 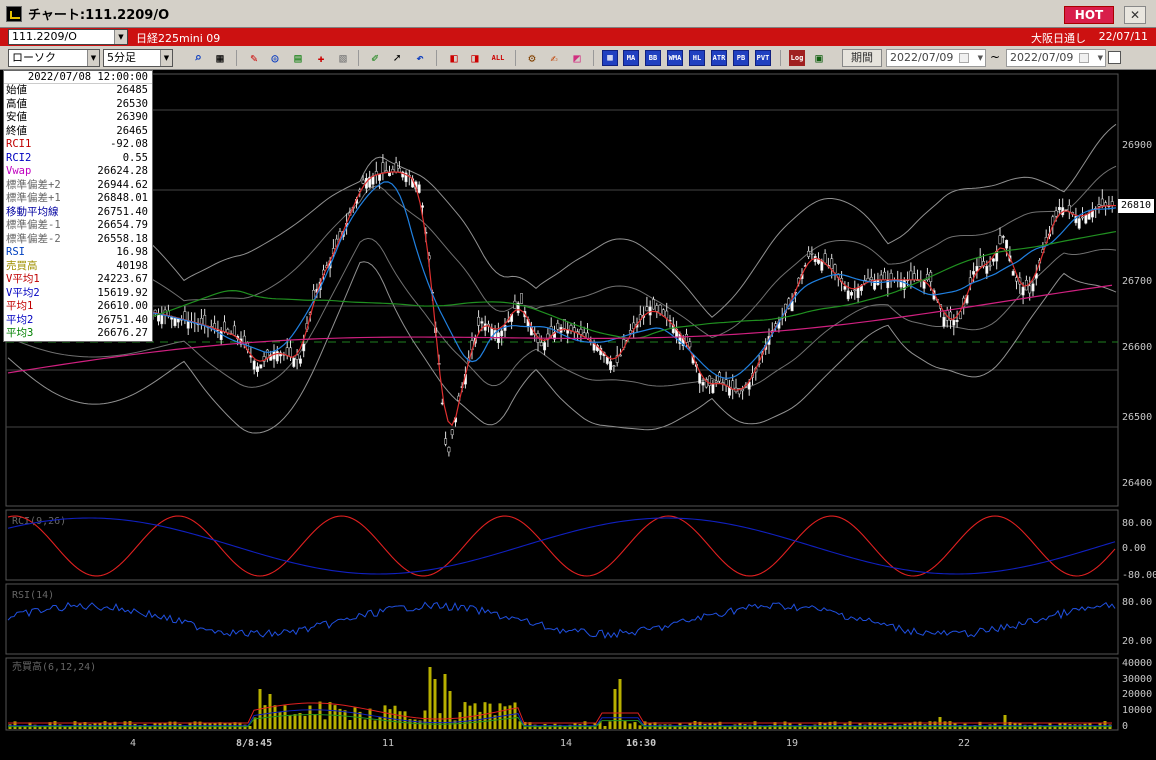 I want to click on data-window-label: 標準偏差+1, so click(x=33, y=198).